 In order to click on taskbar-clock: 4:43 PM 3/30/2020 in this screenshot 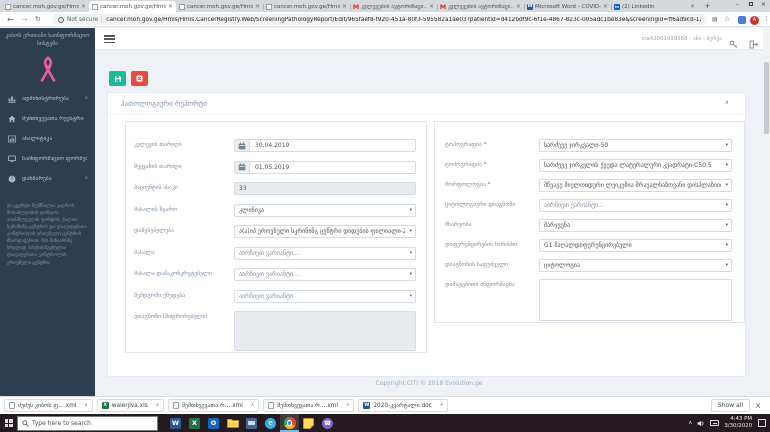, I will do `click(738, 423)`.